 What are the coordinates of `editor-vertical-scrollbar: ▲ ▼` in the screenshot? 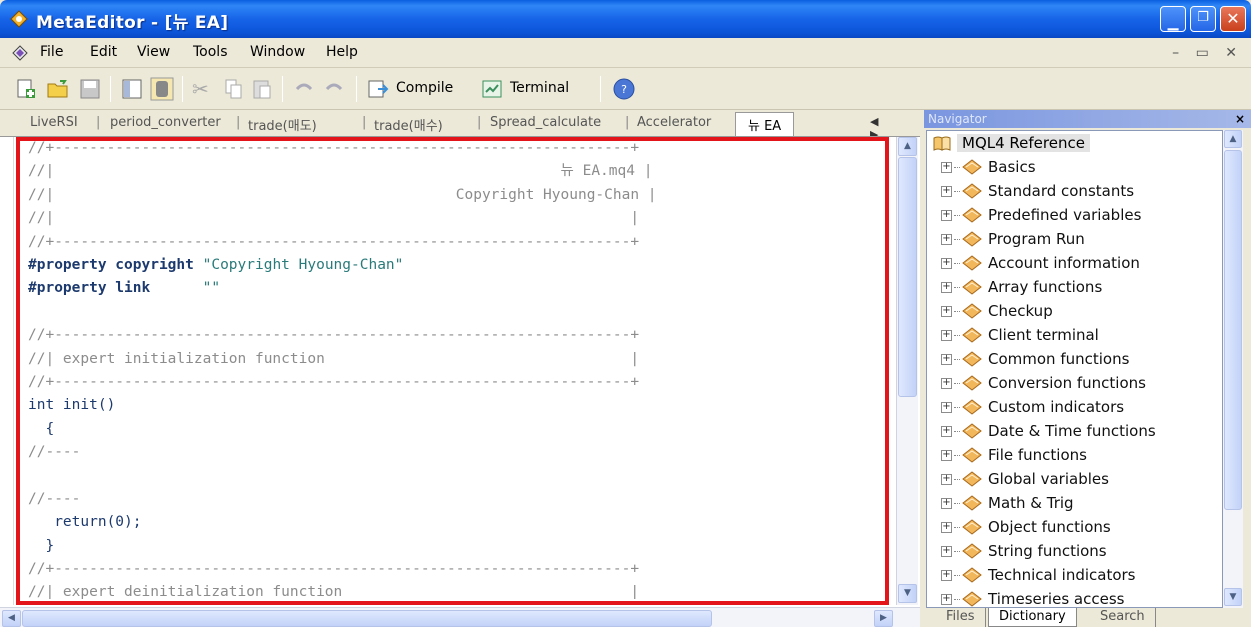 It's located at (907, 371).